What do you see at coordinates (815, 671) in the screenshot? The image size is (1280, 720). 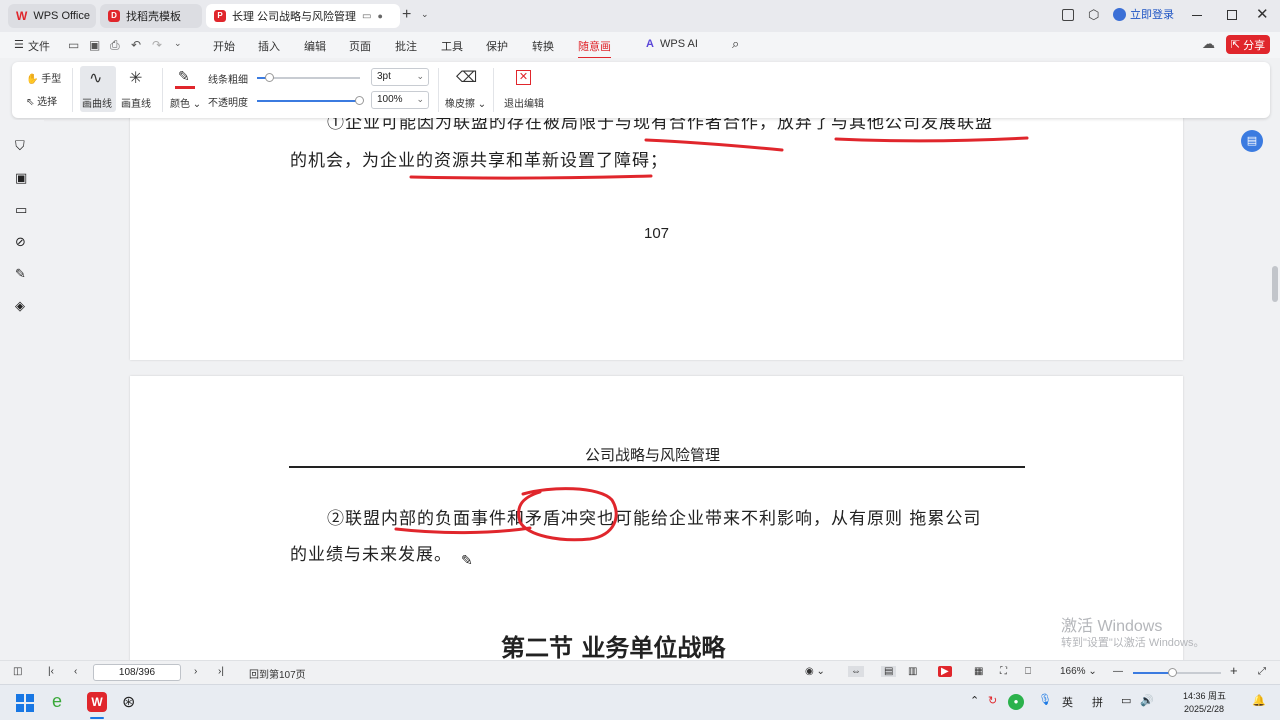 I see `eye-icon: ◉ ⌄` at bounding box center [815, 671].